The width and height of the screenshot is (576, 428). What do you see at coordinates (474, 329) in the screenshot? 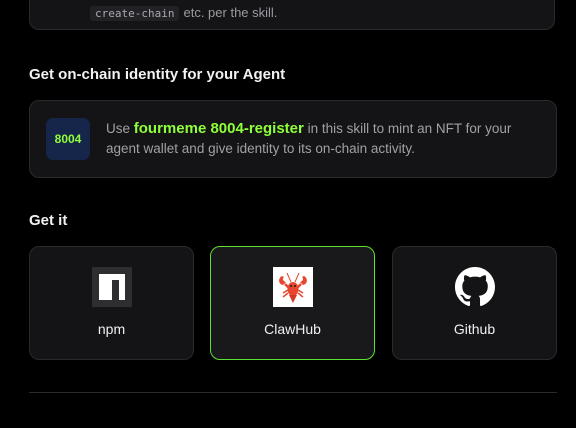
I see `github-label: Github` at bounding box center [474, 329].